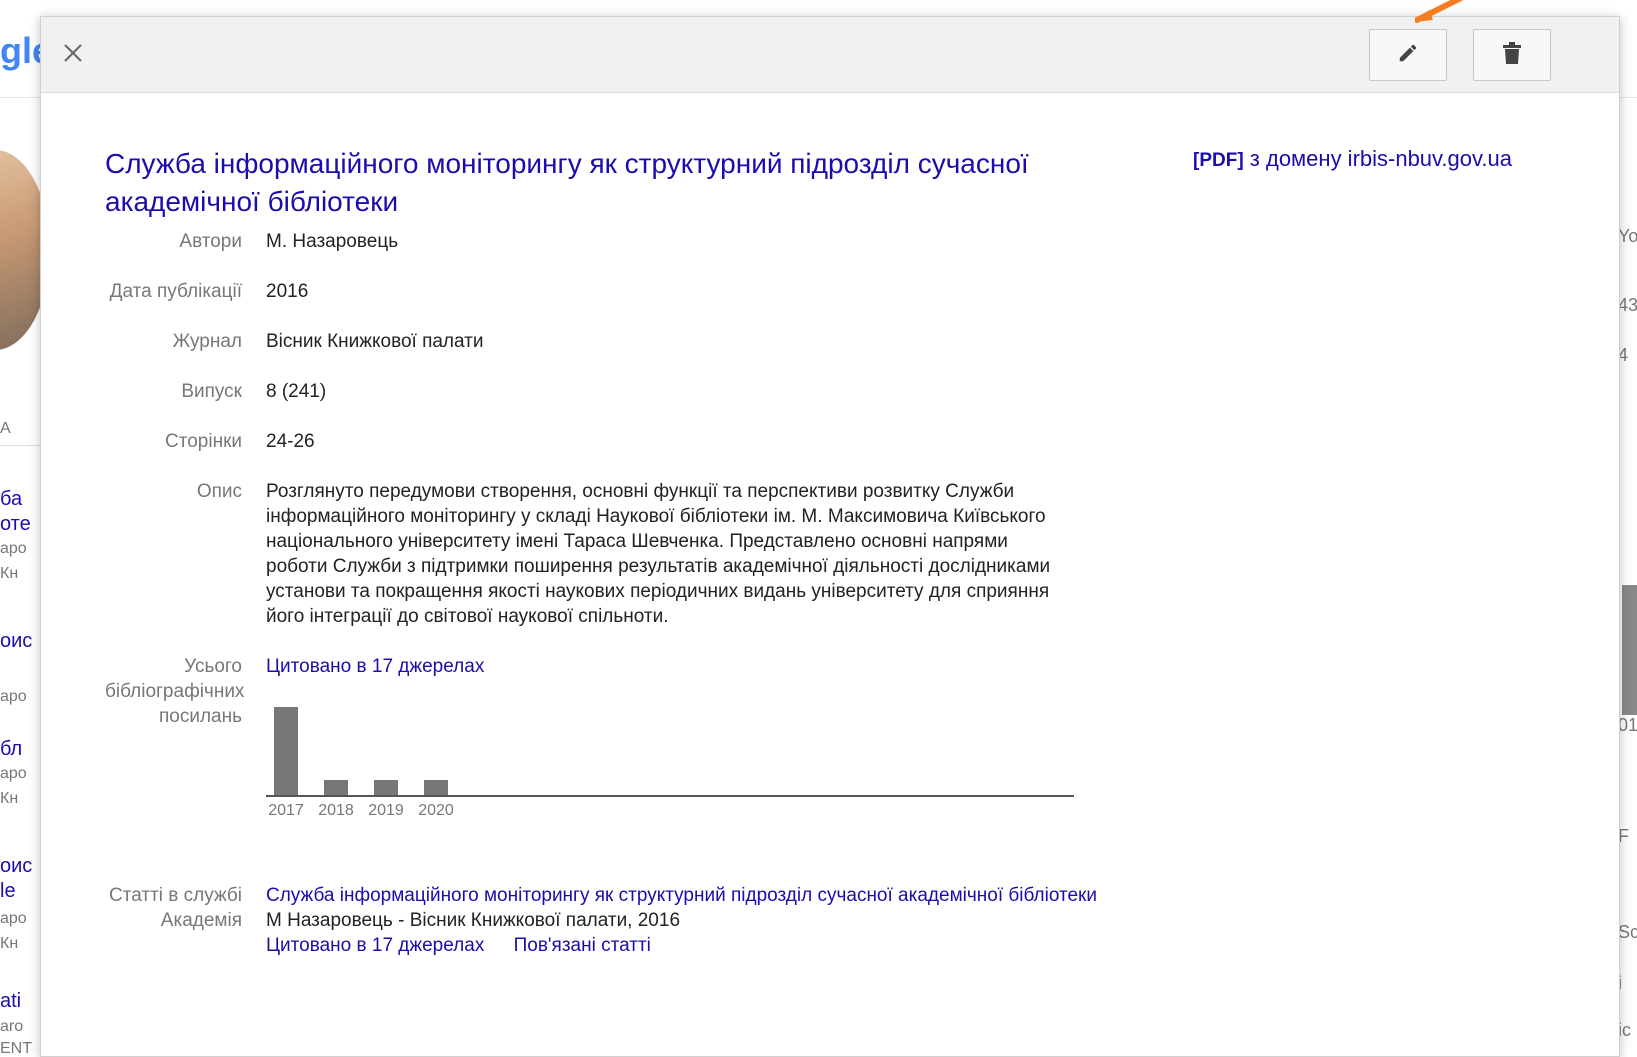  Describe the element at coordinates (436, 787) in the screenshot. I see `chart-bar-2020` at that location.